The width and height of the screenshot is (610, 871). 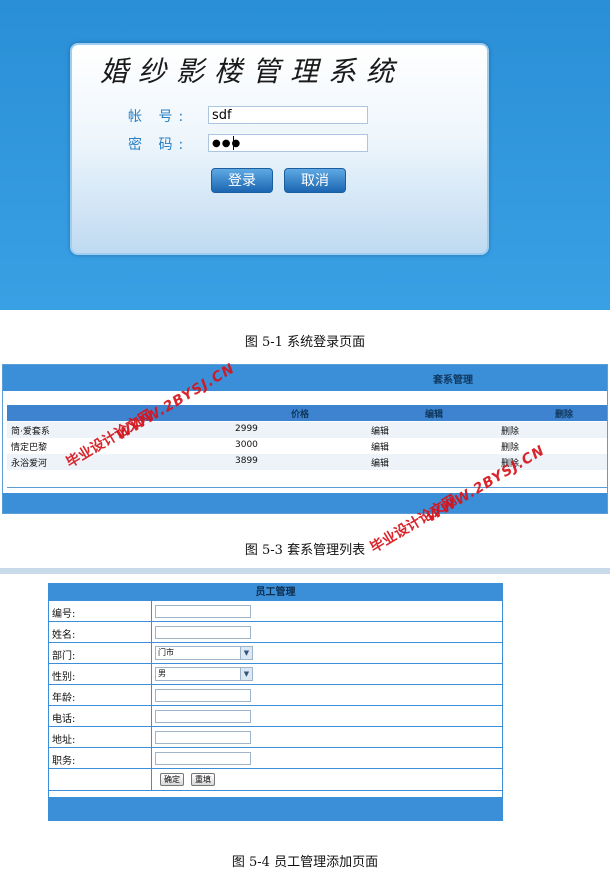 What do you see at coordinates (275, 780) in the screenshot?
I see `form-row-actions: 确定 重填` at bounding box center [275, 780].